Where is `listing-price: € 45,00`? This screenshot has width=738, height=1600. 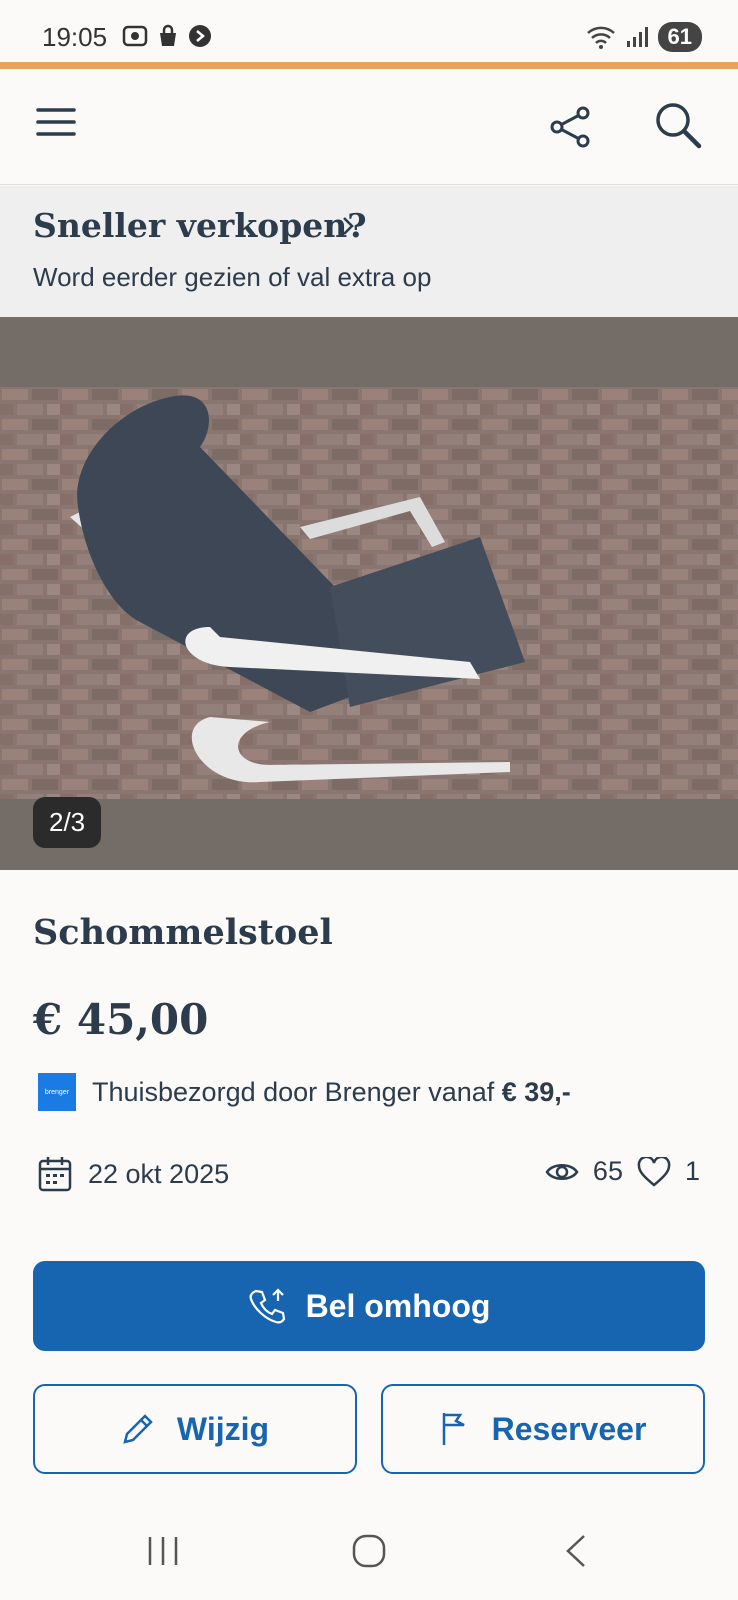 listing-price: € 45,00 is located at coordinates (121, 1019).